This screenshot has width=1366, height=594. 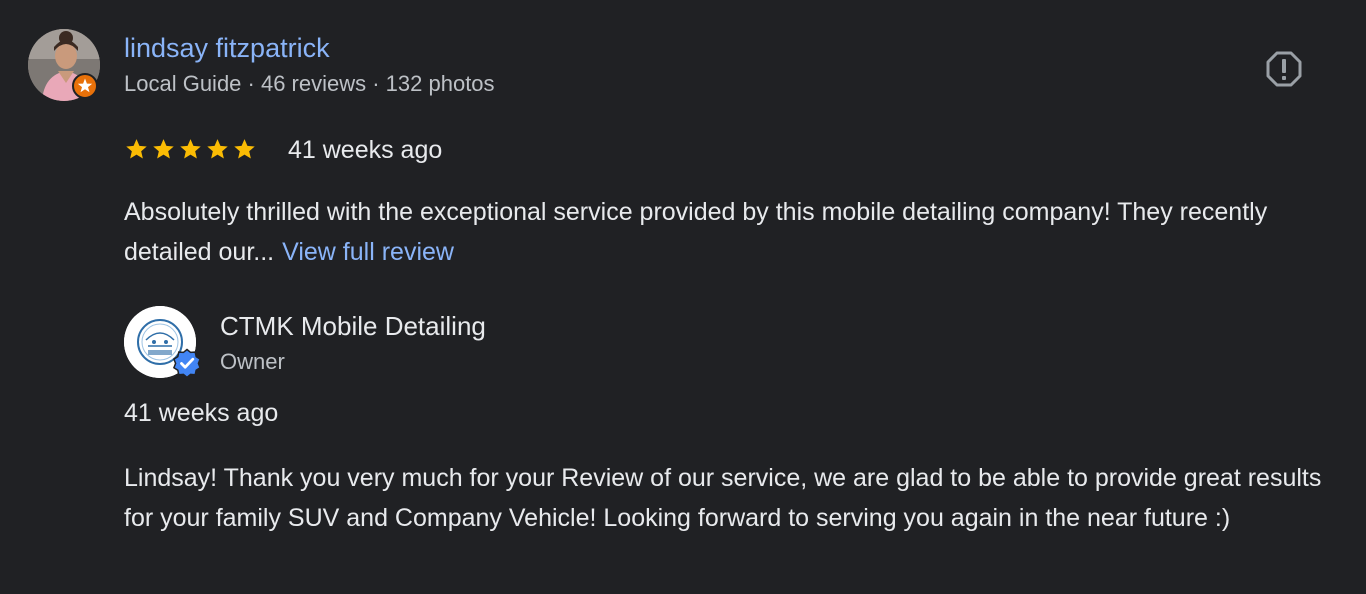 I want to click on report-flag-icon, so click(x=1284, y=69).